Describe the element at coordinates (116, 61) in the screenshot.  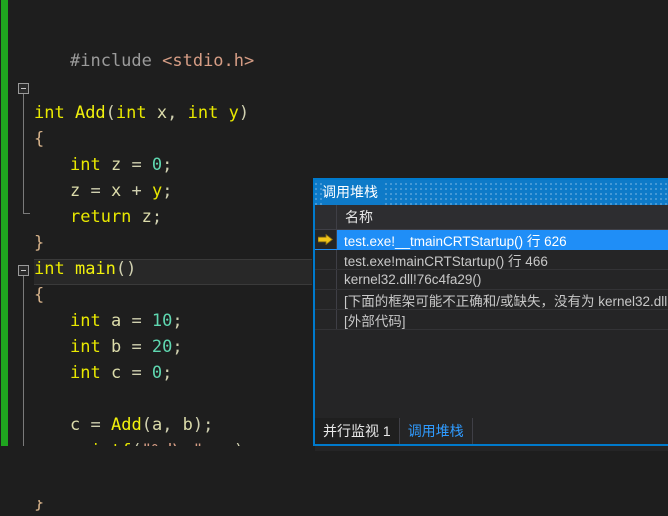
I see `code-token: #include` at that location.